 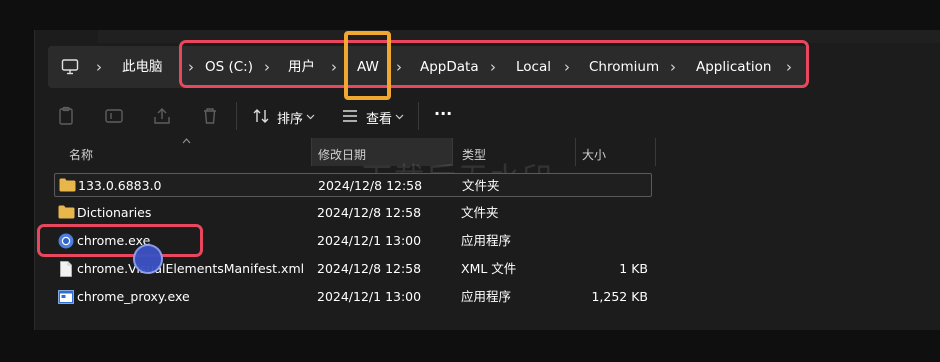 What do you see at coordinates (594, 154) in the screenshot?
I see `column-header-size: 大小` at bounding box center [594, 154].